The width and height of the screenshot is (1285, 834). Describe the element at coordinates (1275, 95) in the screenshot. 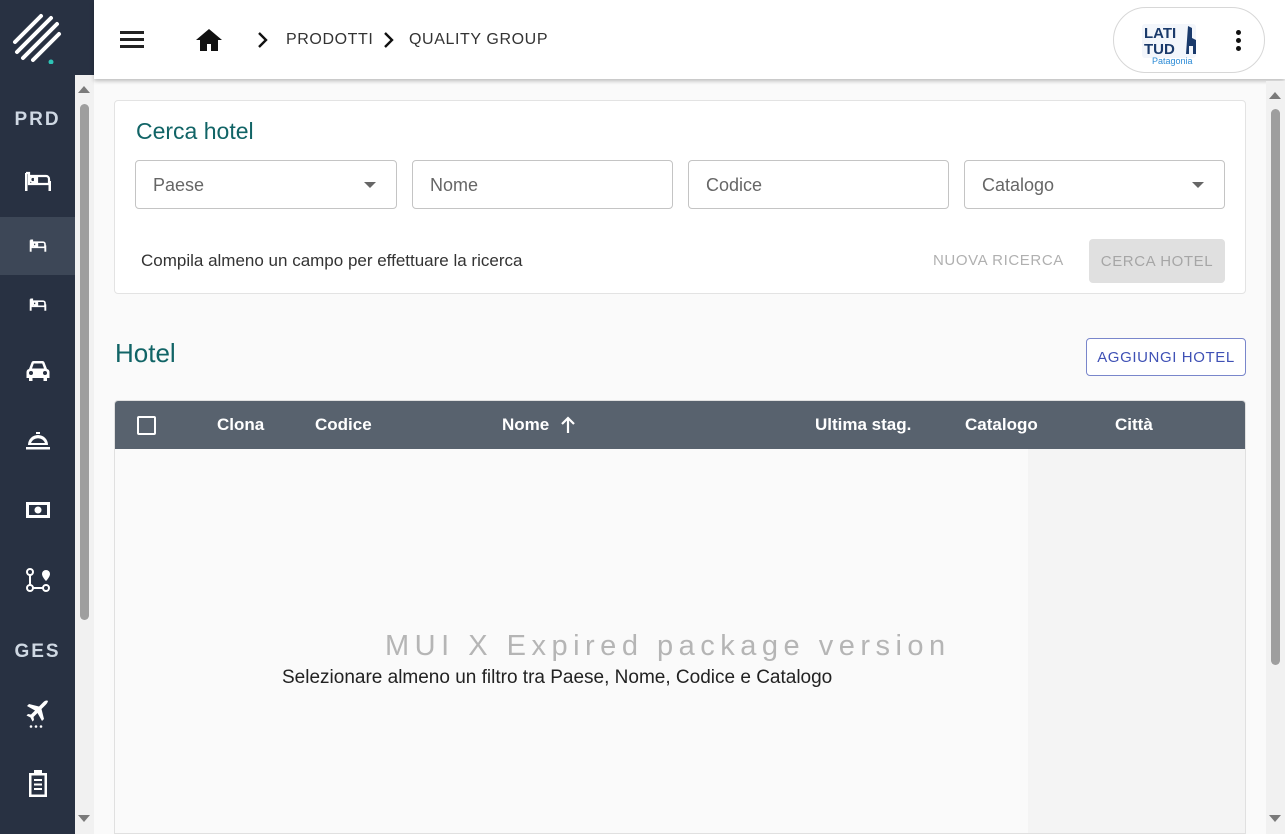

I see `main-scroll-up-icon` at that location.